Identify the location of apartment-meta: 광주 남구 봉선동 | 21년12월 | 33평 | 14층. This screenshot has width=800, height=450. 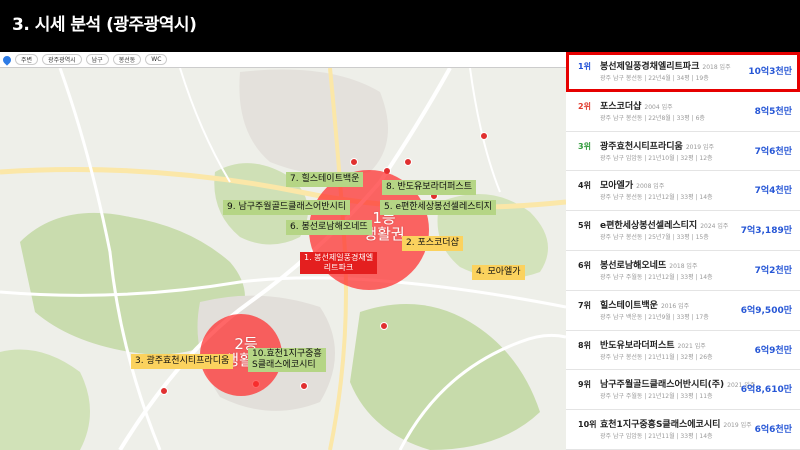
(656, 198).